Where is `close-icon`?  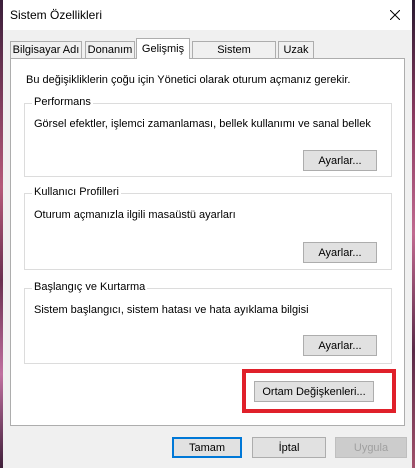 close-icon is located at coordinates (395, 15).